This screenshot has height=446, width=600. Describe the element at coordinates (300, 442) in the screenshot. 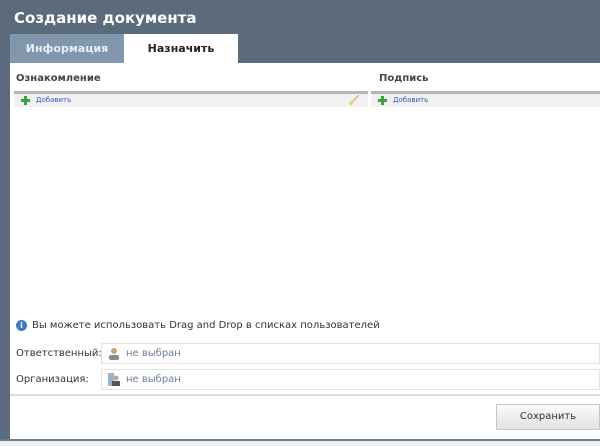

I see `bottom-border` at that location.